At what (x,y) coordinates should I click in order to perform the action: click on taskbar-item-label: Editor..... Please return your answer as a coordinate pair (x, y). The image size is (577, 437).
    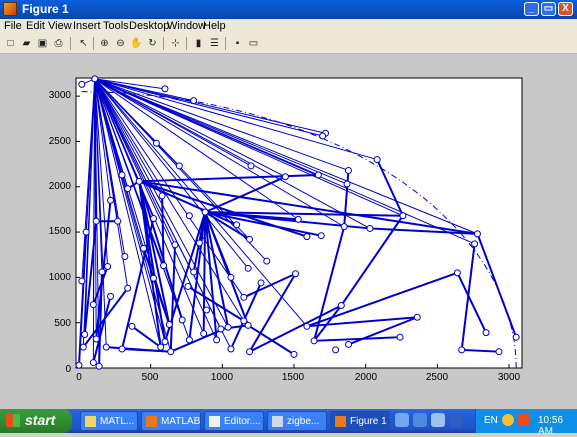
    Looking at the image, I should click on (242, 421).